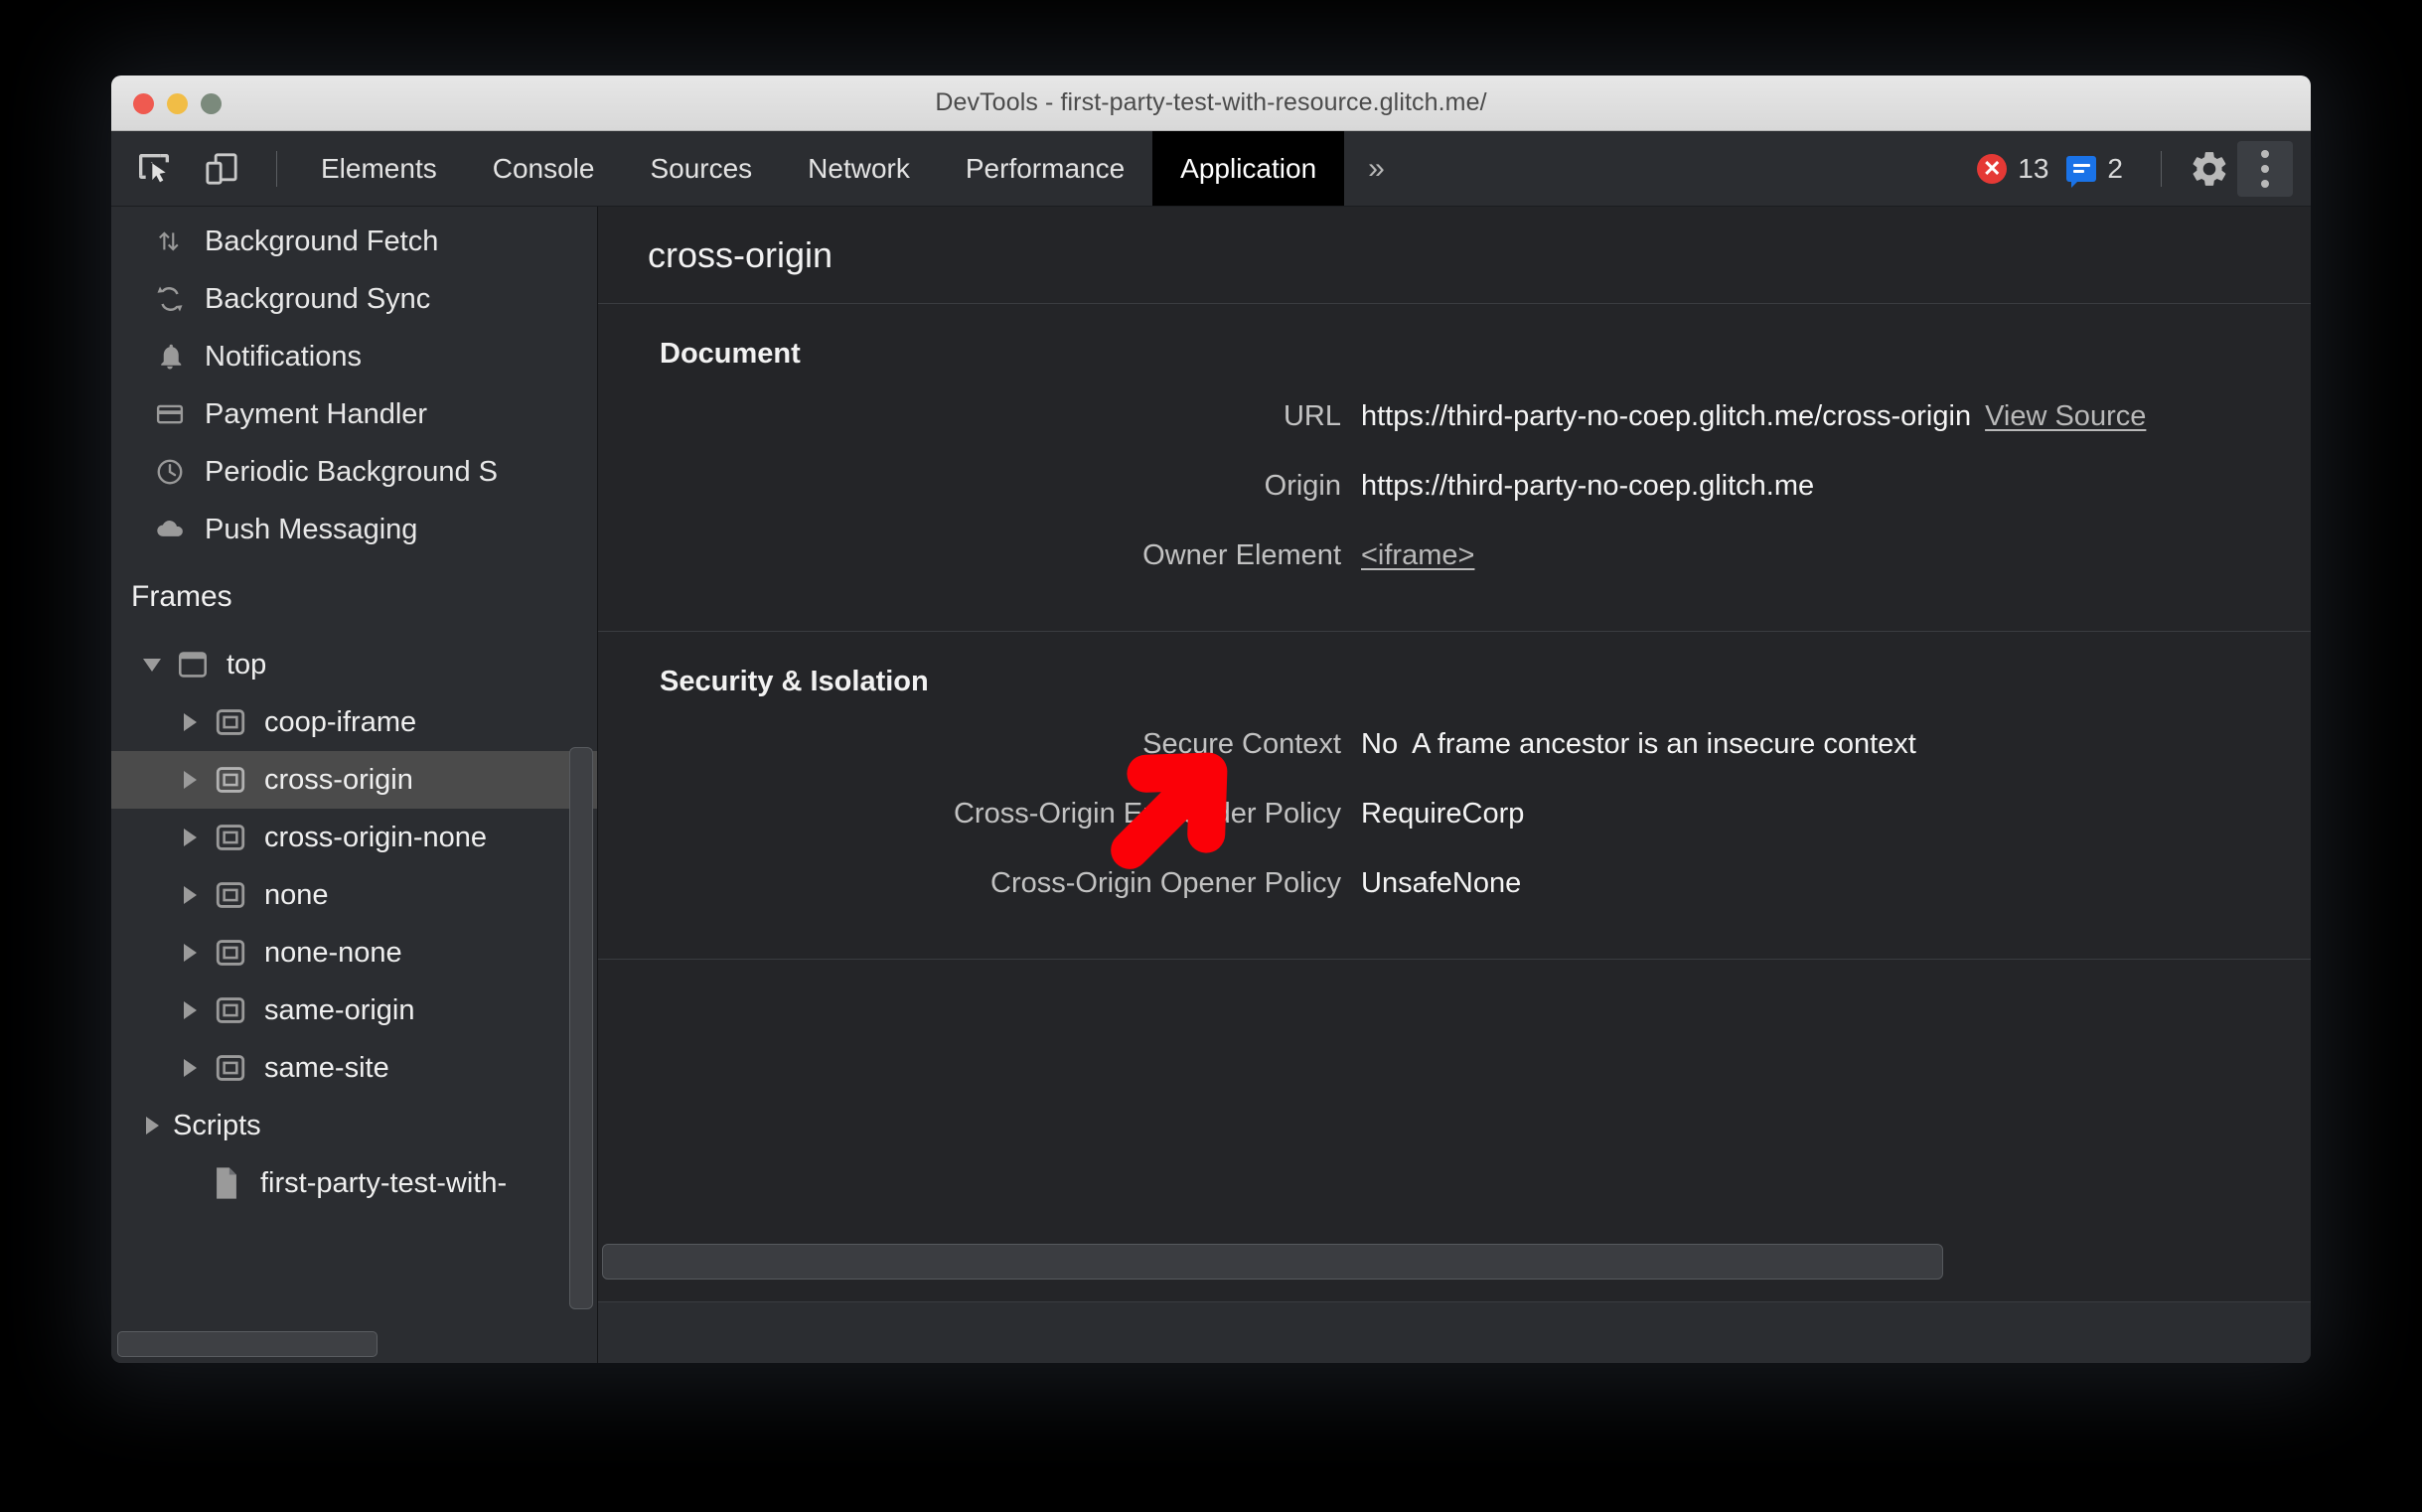 The image size is (2422, 1512). Describe the element at coordinates (354, 664) in the screenshot. I see `frame-tree-item-top: top` at that location.